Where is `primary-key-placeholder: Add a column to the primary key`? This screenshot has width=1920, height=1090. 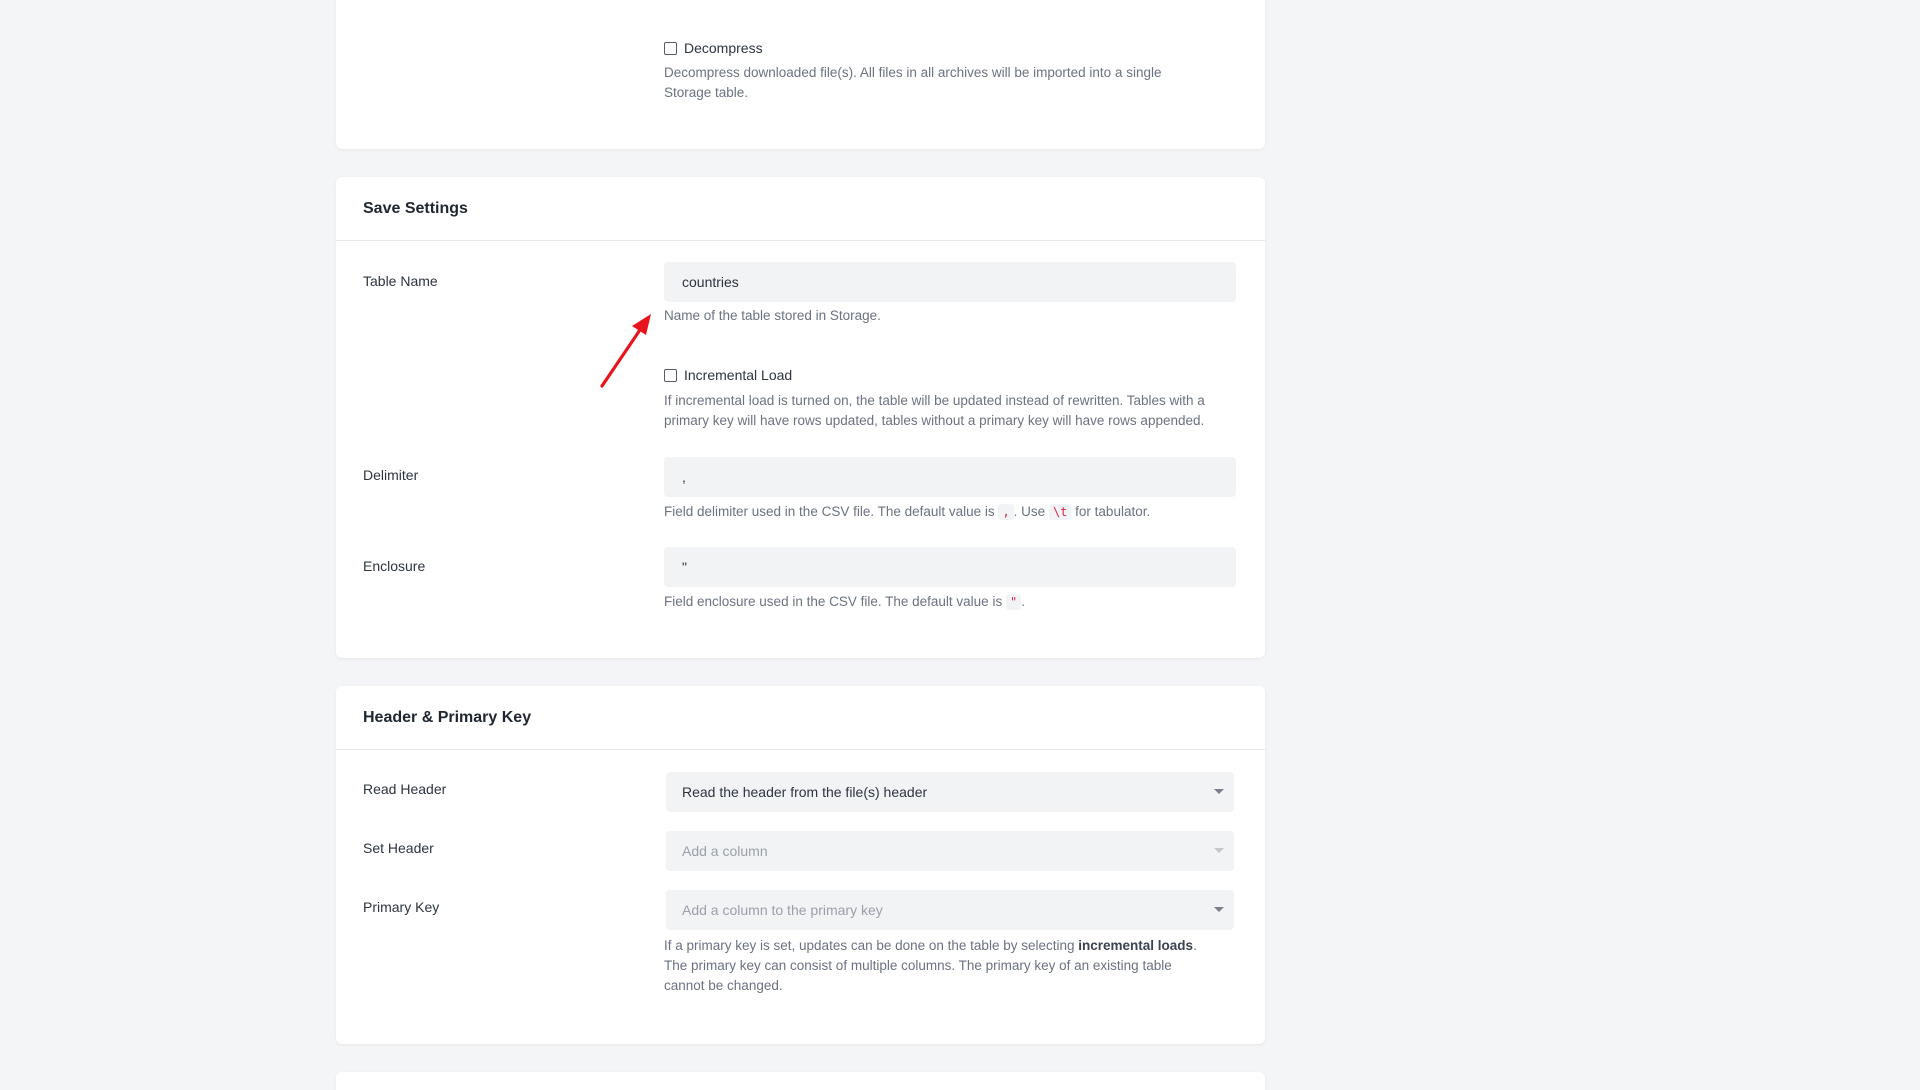
primary-key-placeholder: Add a column to the primary key is located at coordinates (782, 910).